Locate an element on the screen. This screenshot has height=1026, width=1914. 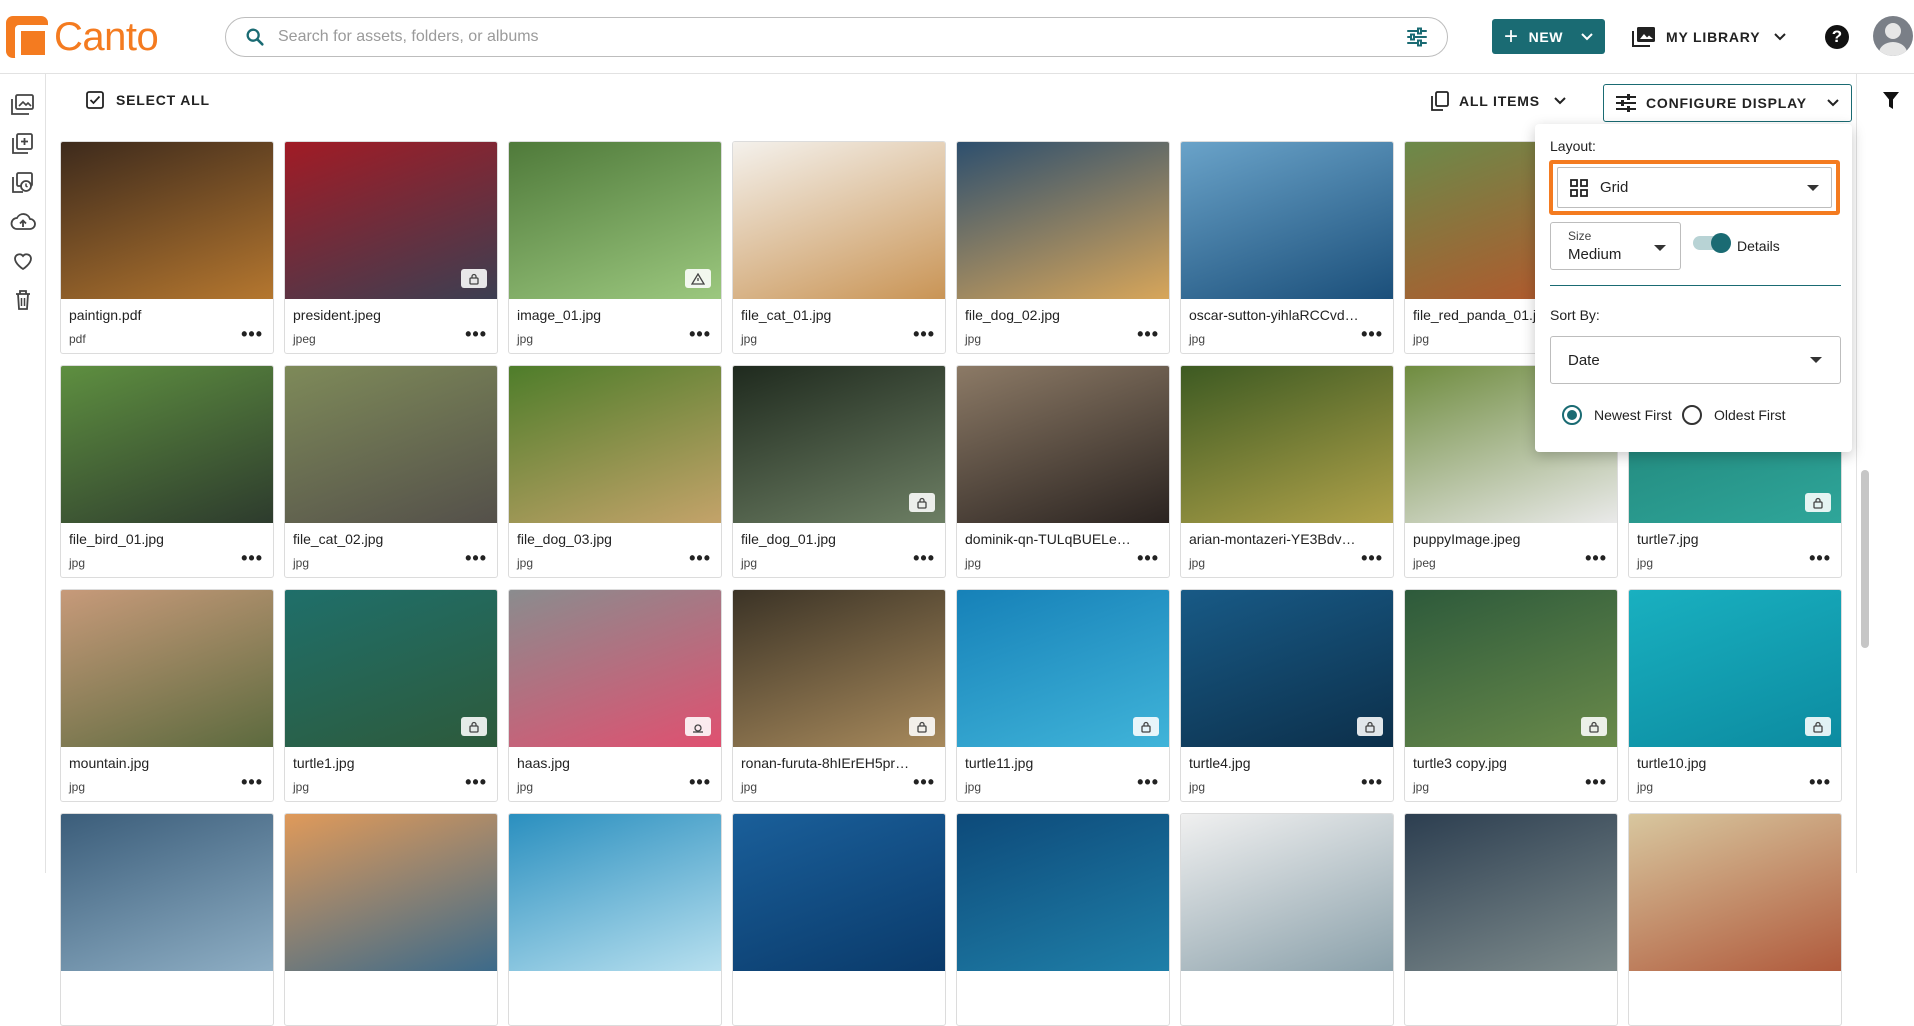
asset-card: turtle4.jpg jpg ••• is located at coordinates (1287, 695).